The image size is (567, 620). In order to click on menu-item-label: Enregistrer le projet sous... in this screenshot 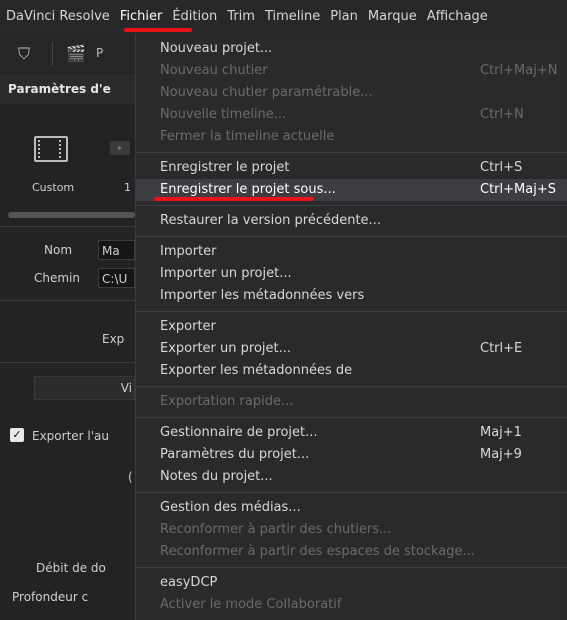, I will do `click(248, 189)`.